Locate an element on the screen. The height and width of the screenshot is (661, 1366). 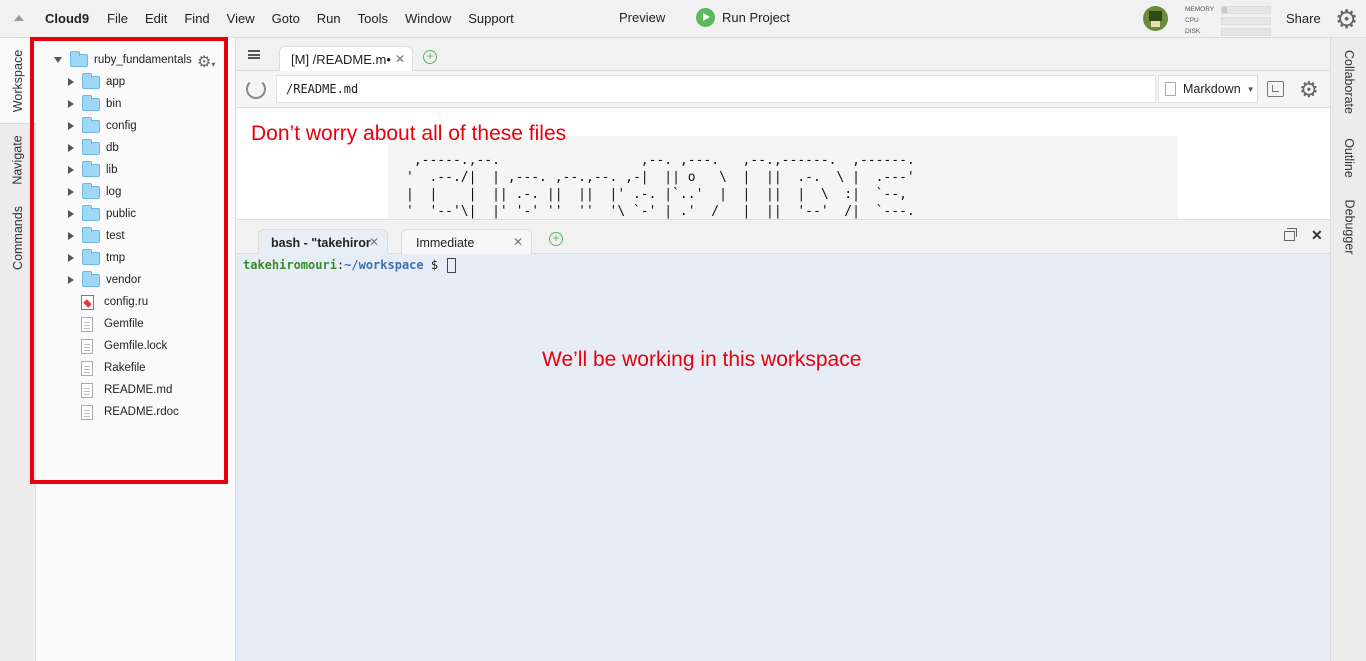
terminal-cursor is located at coordinates (452, 265).